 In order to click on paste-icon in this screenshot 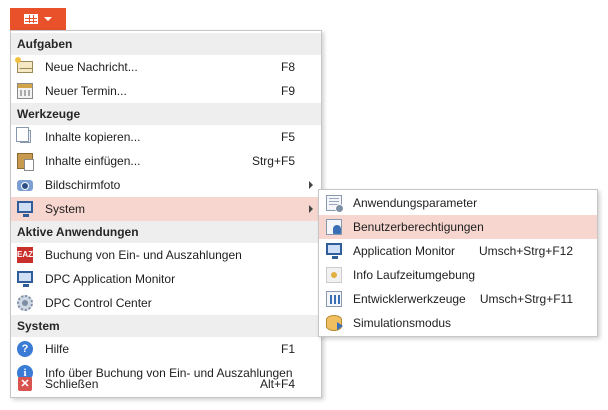, I will do `click(25, 162)`.